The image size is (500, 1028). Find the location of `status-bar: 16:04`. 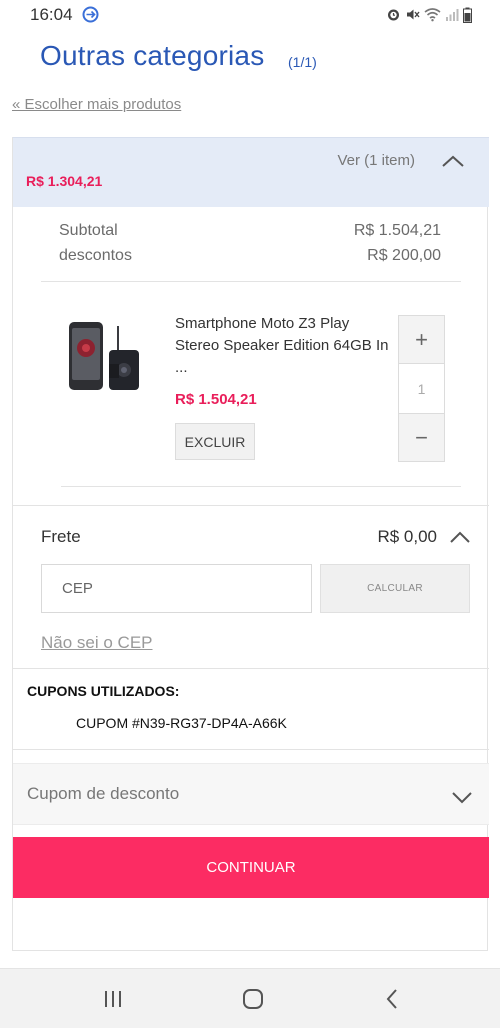

status-bar: 16:04 is located at coordinates (250, 15).